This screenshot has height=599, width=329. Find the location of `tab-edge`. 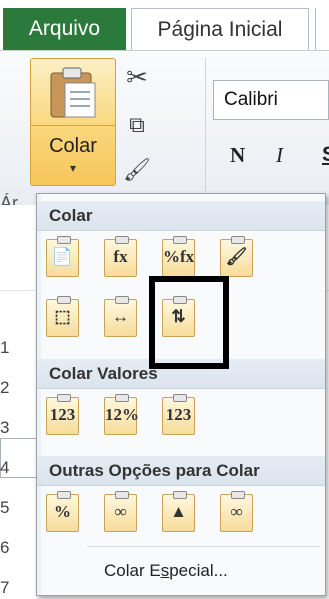

tab-edge is located at coordinates (322, 29).